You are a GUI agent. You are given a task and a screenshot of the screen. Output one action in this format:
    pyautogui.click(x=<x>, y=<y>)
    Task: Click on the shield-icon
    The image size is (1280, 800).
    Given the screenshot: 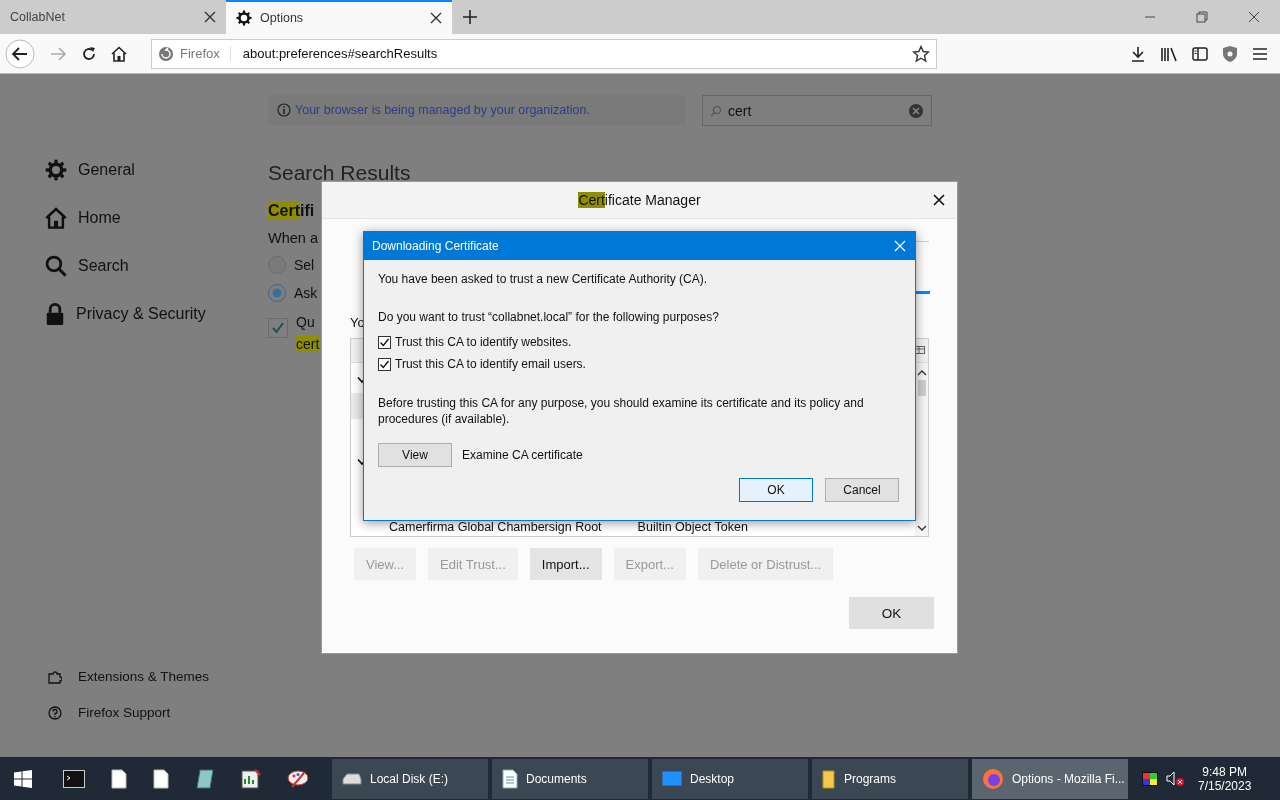 What is the action you would take?
    pyautogui.click(x=1230, y=53)
    